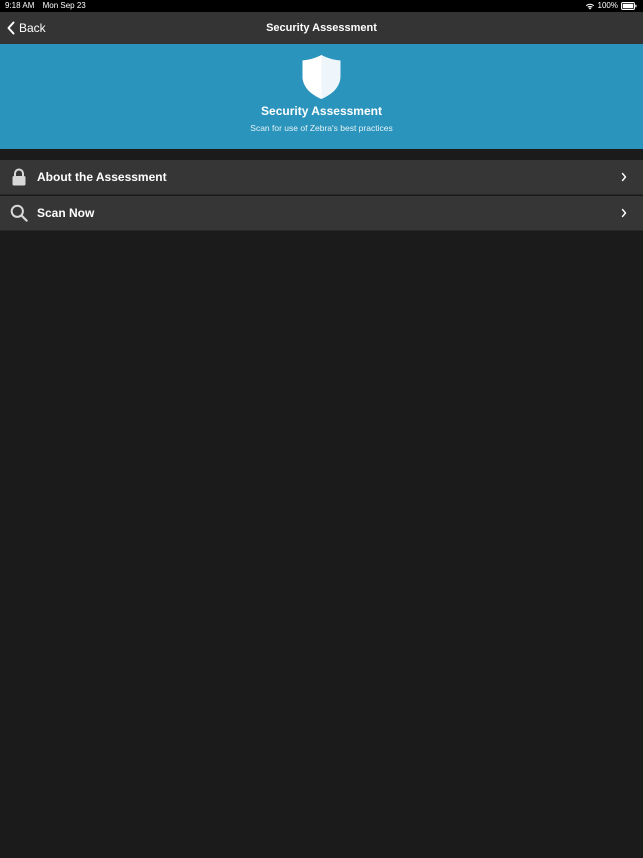  I want to click on page-title: Security Assessment, so click(321, 28).